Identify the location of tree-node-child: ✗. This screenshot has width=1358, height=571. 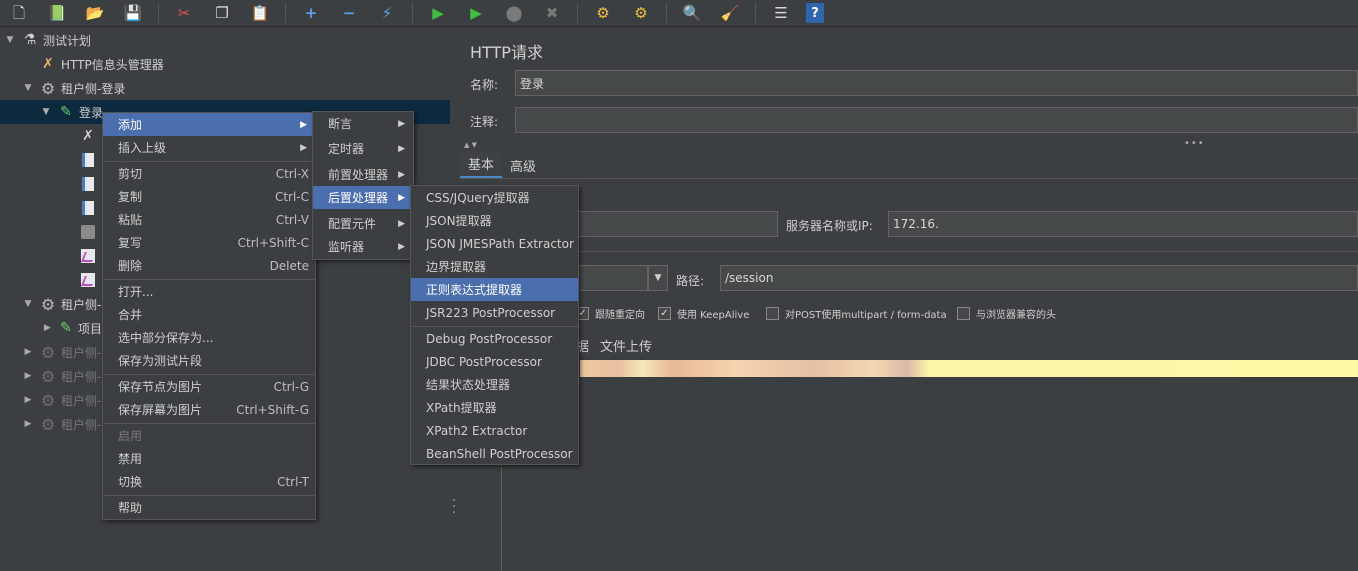
(91, 136).